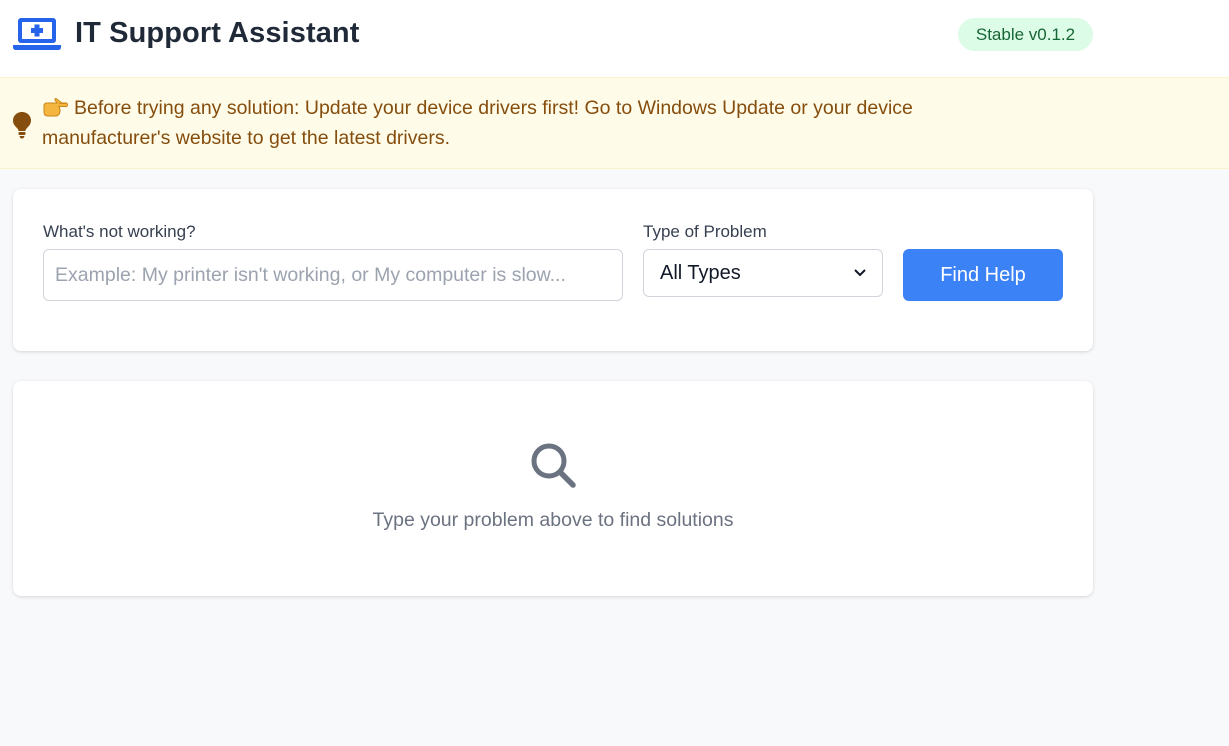 This screenshot has height=746, width=1229. Describe the element at coordinates (37, 34) in the screenshot. I see `laptop-medical-icon` at that location.